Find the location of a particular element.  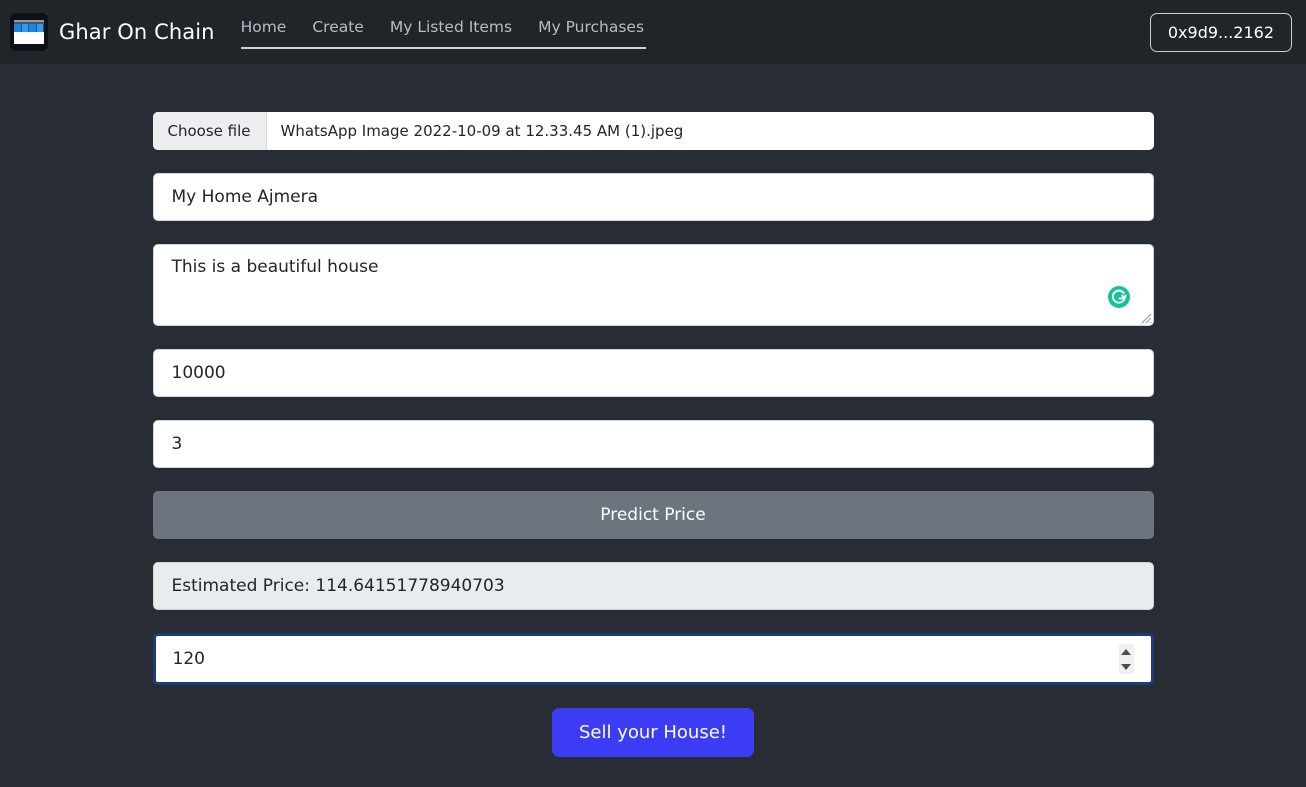

grammarly-icon is located at coordinates (1119, 297).